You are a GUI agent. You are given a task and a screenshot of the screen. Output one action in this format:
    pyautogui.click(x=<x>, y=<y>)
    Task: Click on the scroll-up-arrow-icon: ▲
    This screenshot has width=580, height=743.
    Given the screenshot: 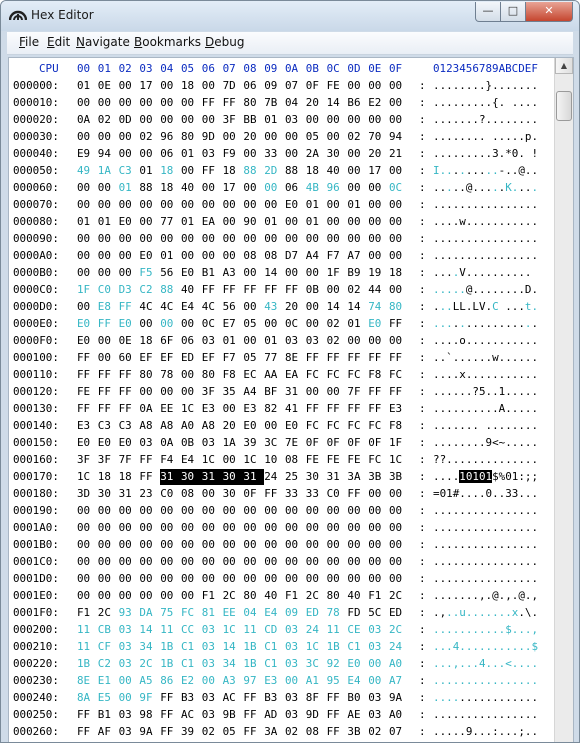 What is the action you would take?
    pyautogui.click(x=564, y=66)
    